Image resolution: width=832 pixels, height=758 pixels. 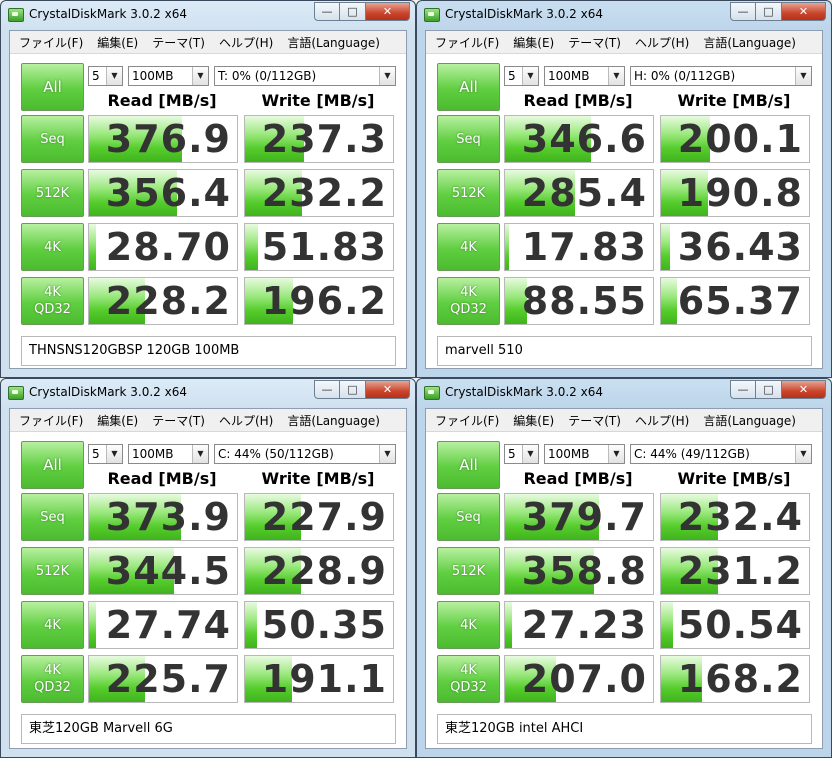 I want to click on 4k-read-value: 28.70, so click(x=168, y=247).